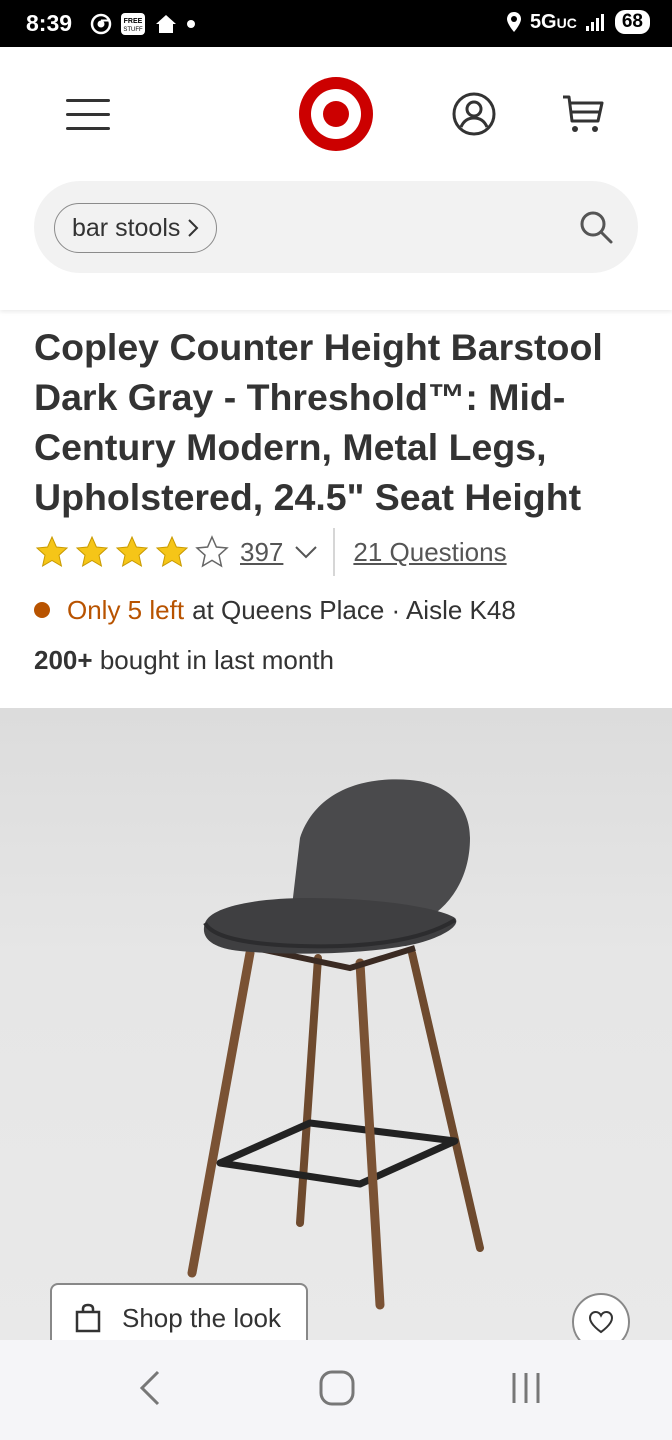  I want to click on target-logo, so click(336, 114).